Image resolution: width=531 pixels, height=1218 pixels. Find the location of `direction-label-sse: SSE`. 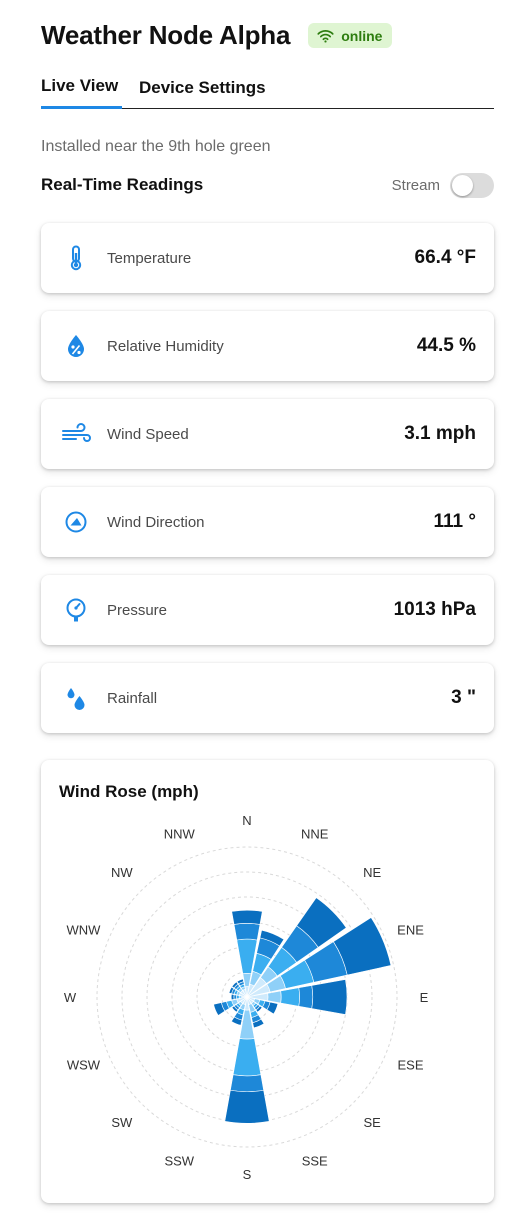

direction-label-sse: SSE is located at coordinates (315, 1161).